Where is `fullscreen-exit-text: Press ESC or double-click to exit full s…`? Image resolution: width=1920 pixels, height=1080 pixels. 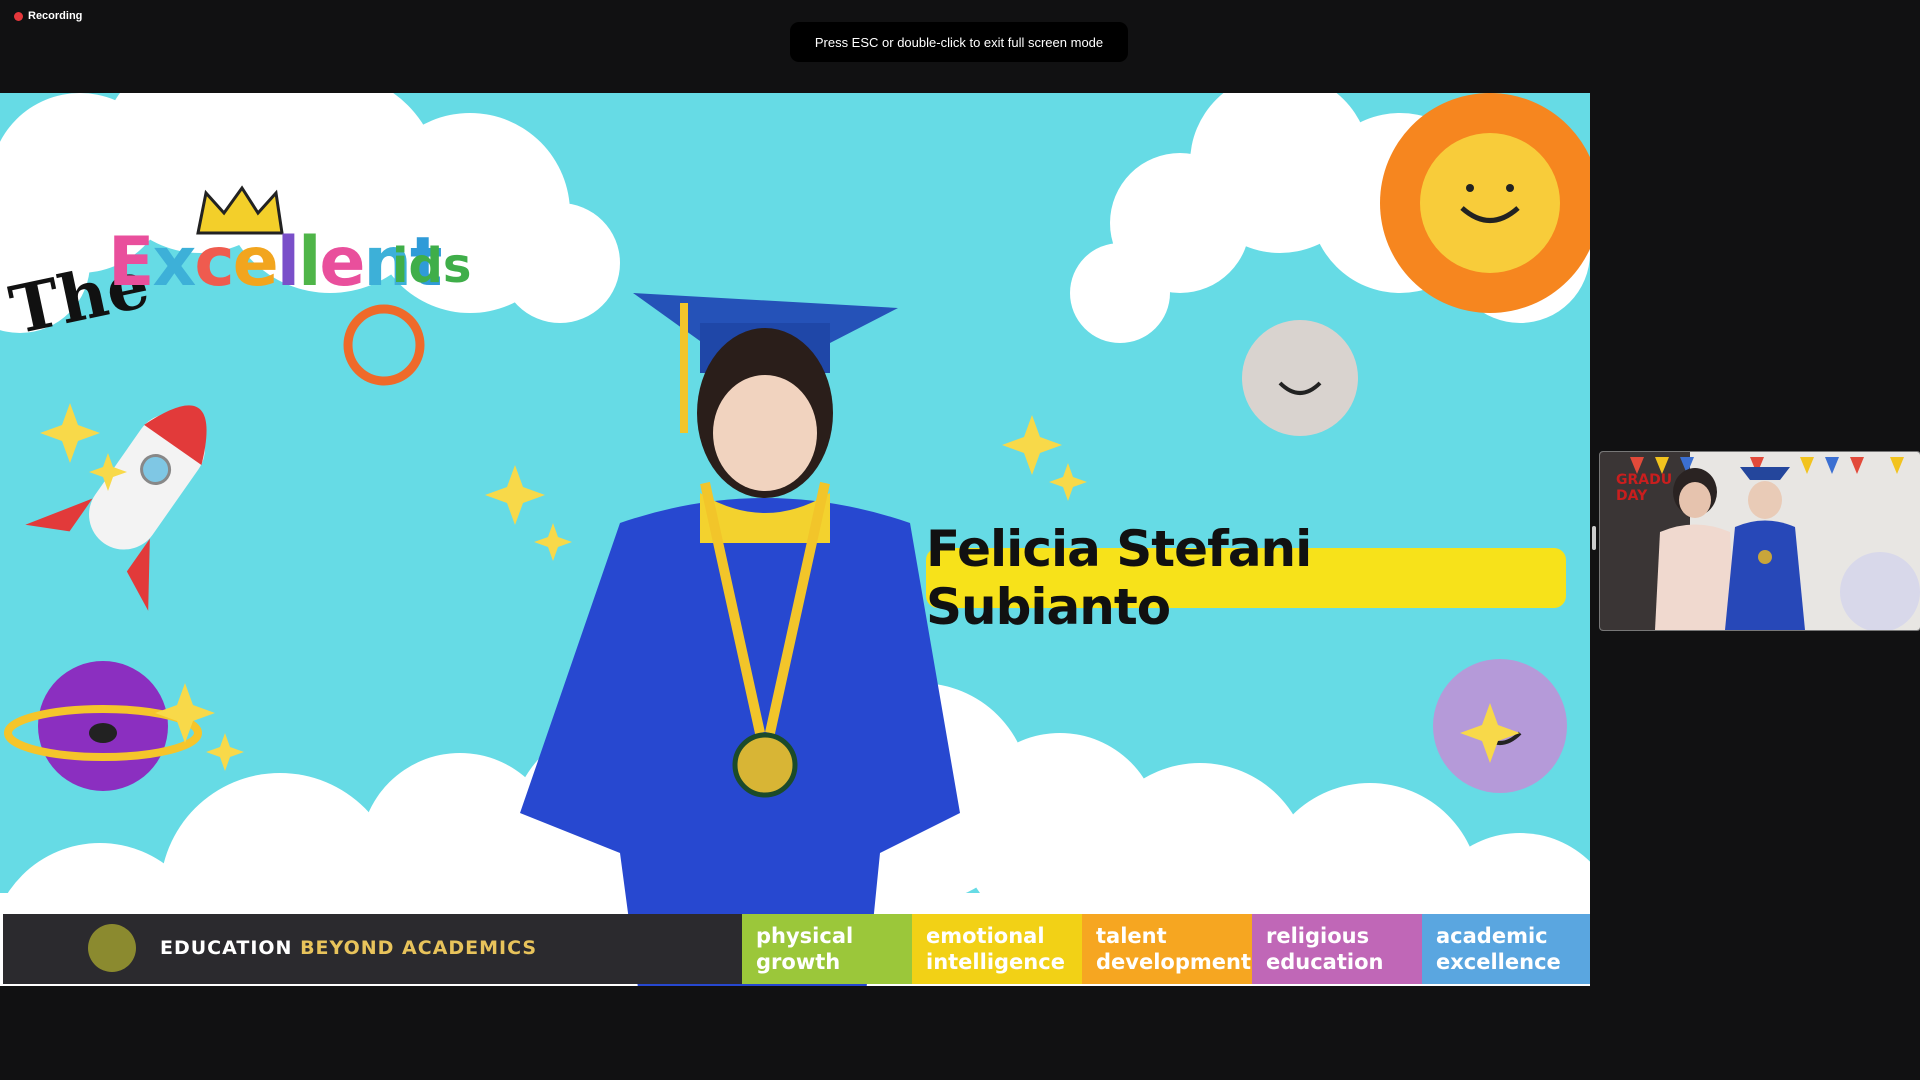 fullscreen-exit-text: Press ESC or double-click to exit full s… is located at coordinates (959, 42).